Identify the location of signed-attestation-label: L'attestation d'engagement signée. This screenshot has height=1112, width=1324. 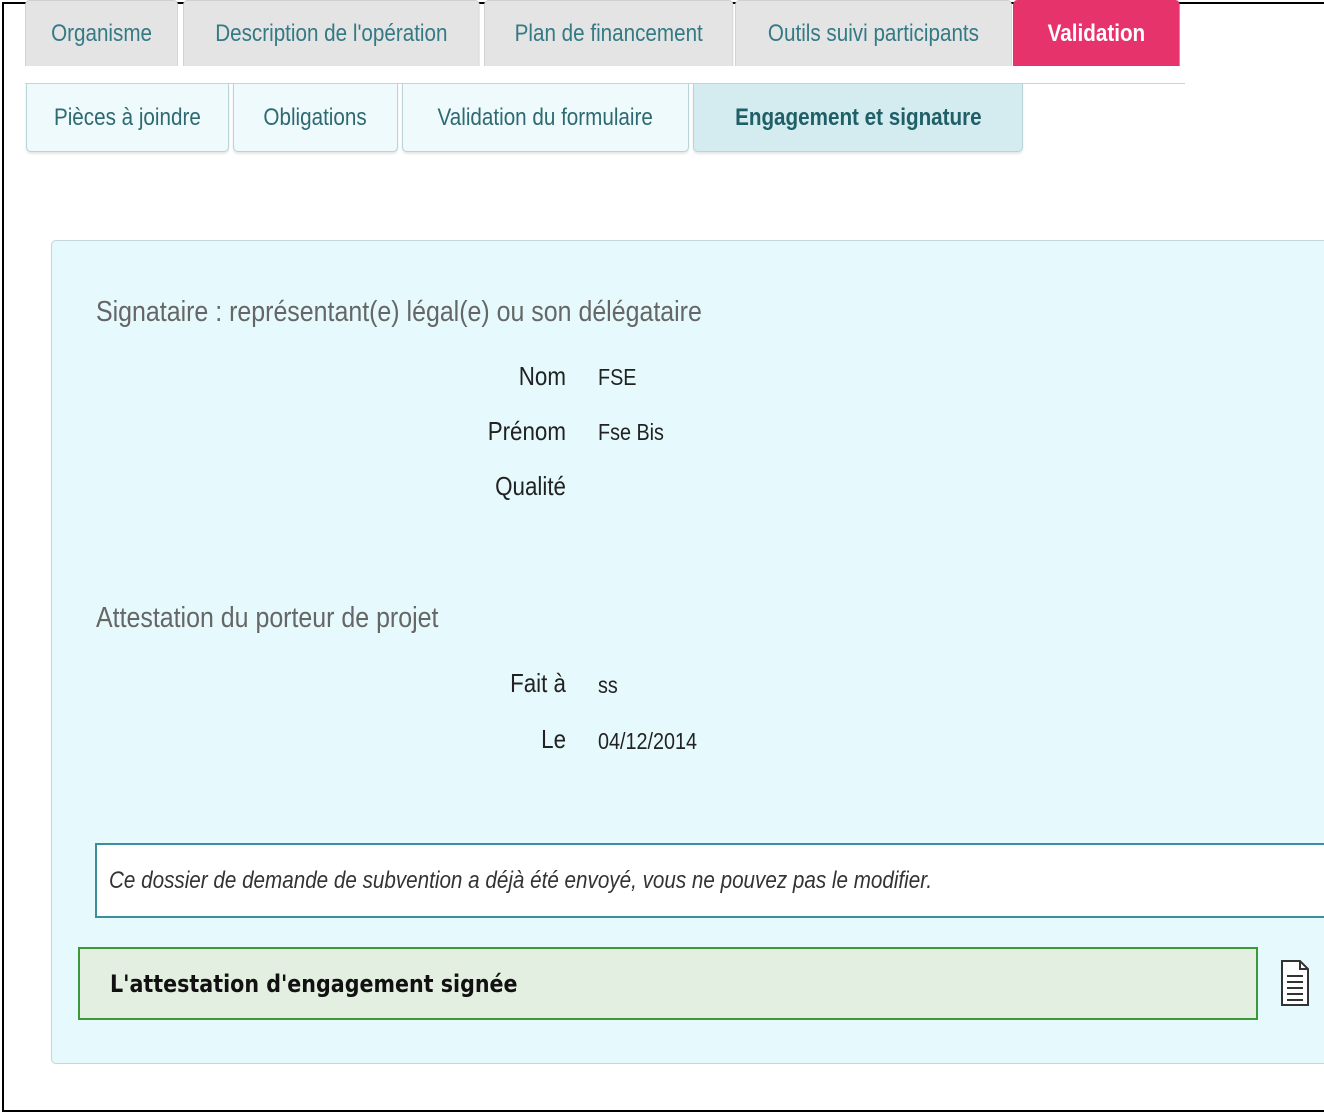
(314, 984).